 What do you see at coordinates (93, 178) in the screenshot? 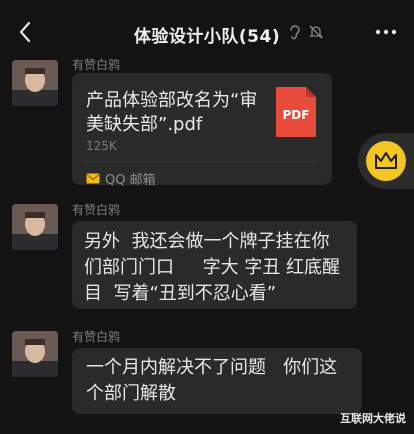
I see `mail-icon` at bounding box center [93, 178].